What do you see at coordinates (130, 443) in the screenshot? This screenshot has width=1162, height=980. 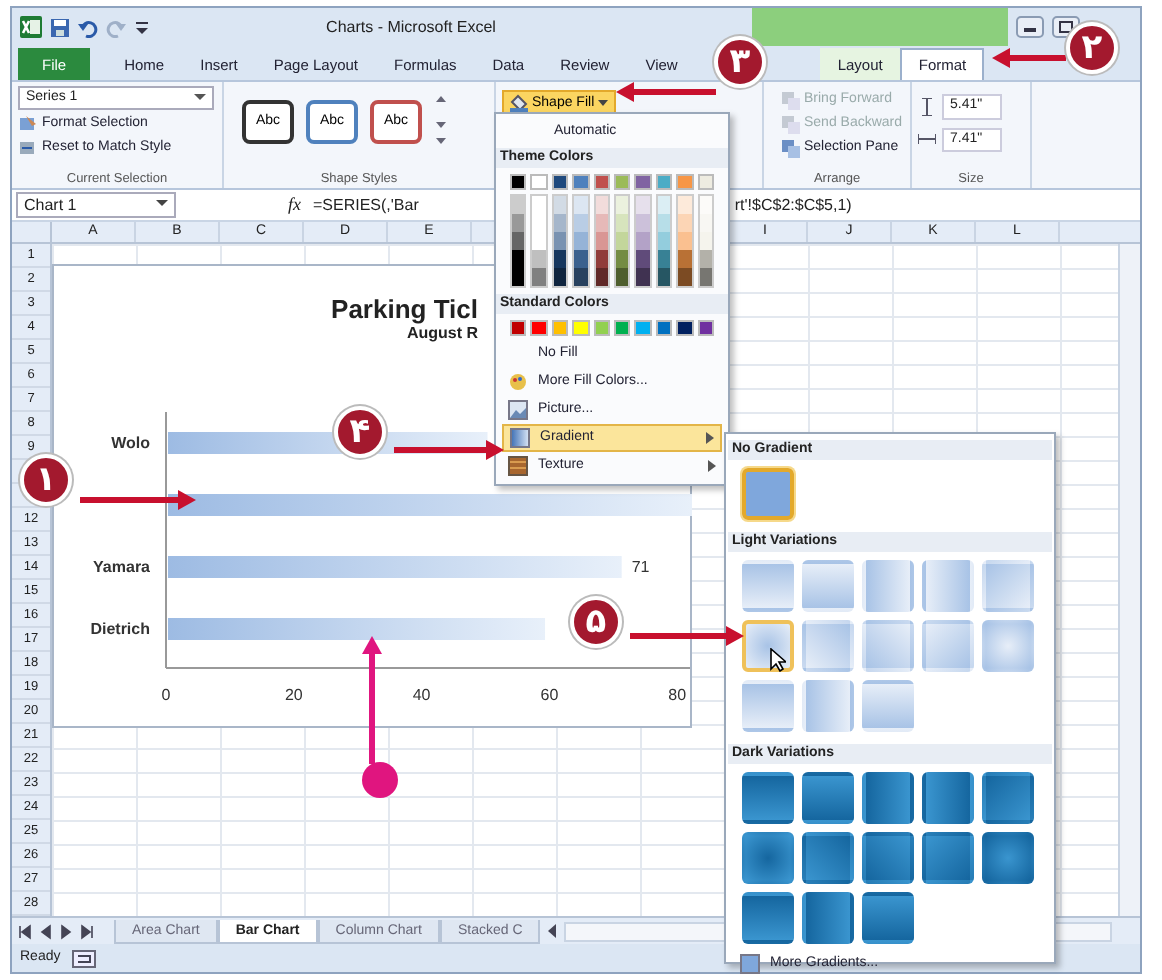 I see `category-label: Wolo` at bounding box center [130, 443].